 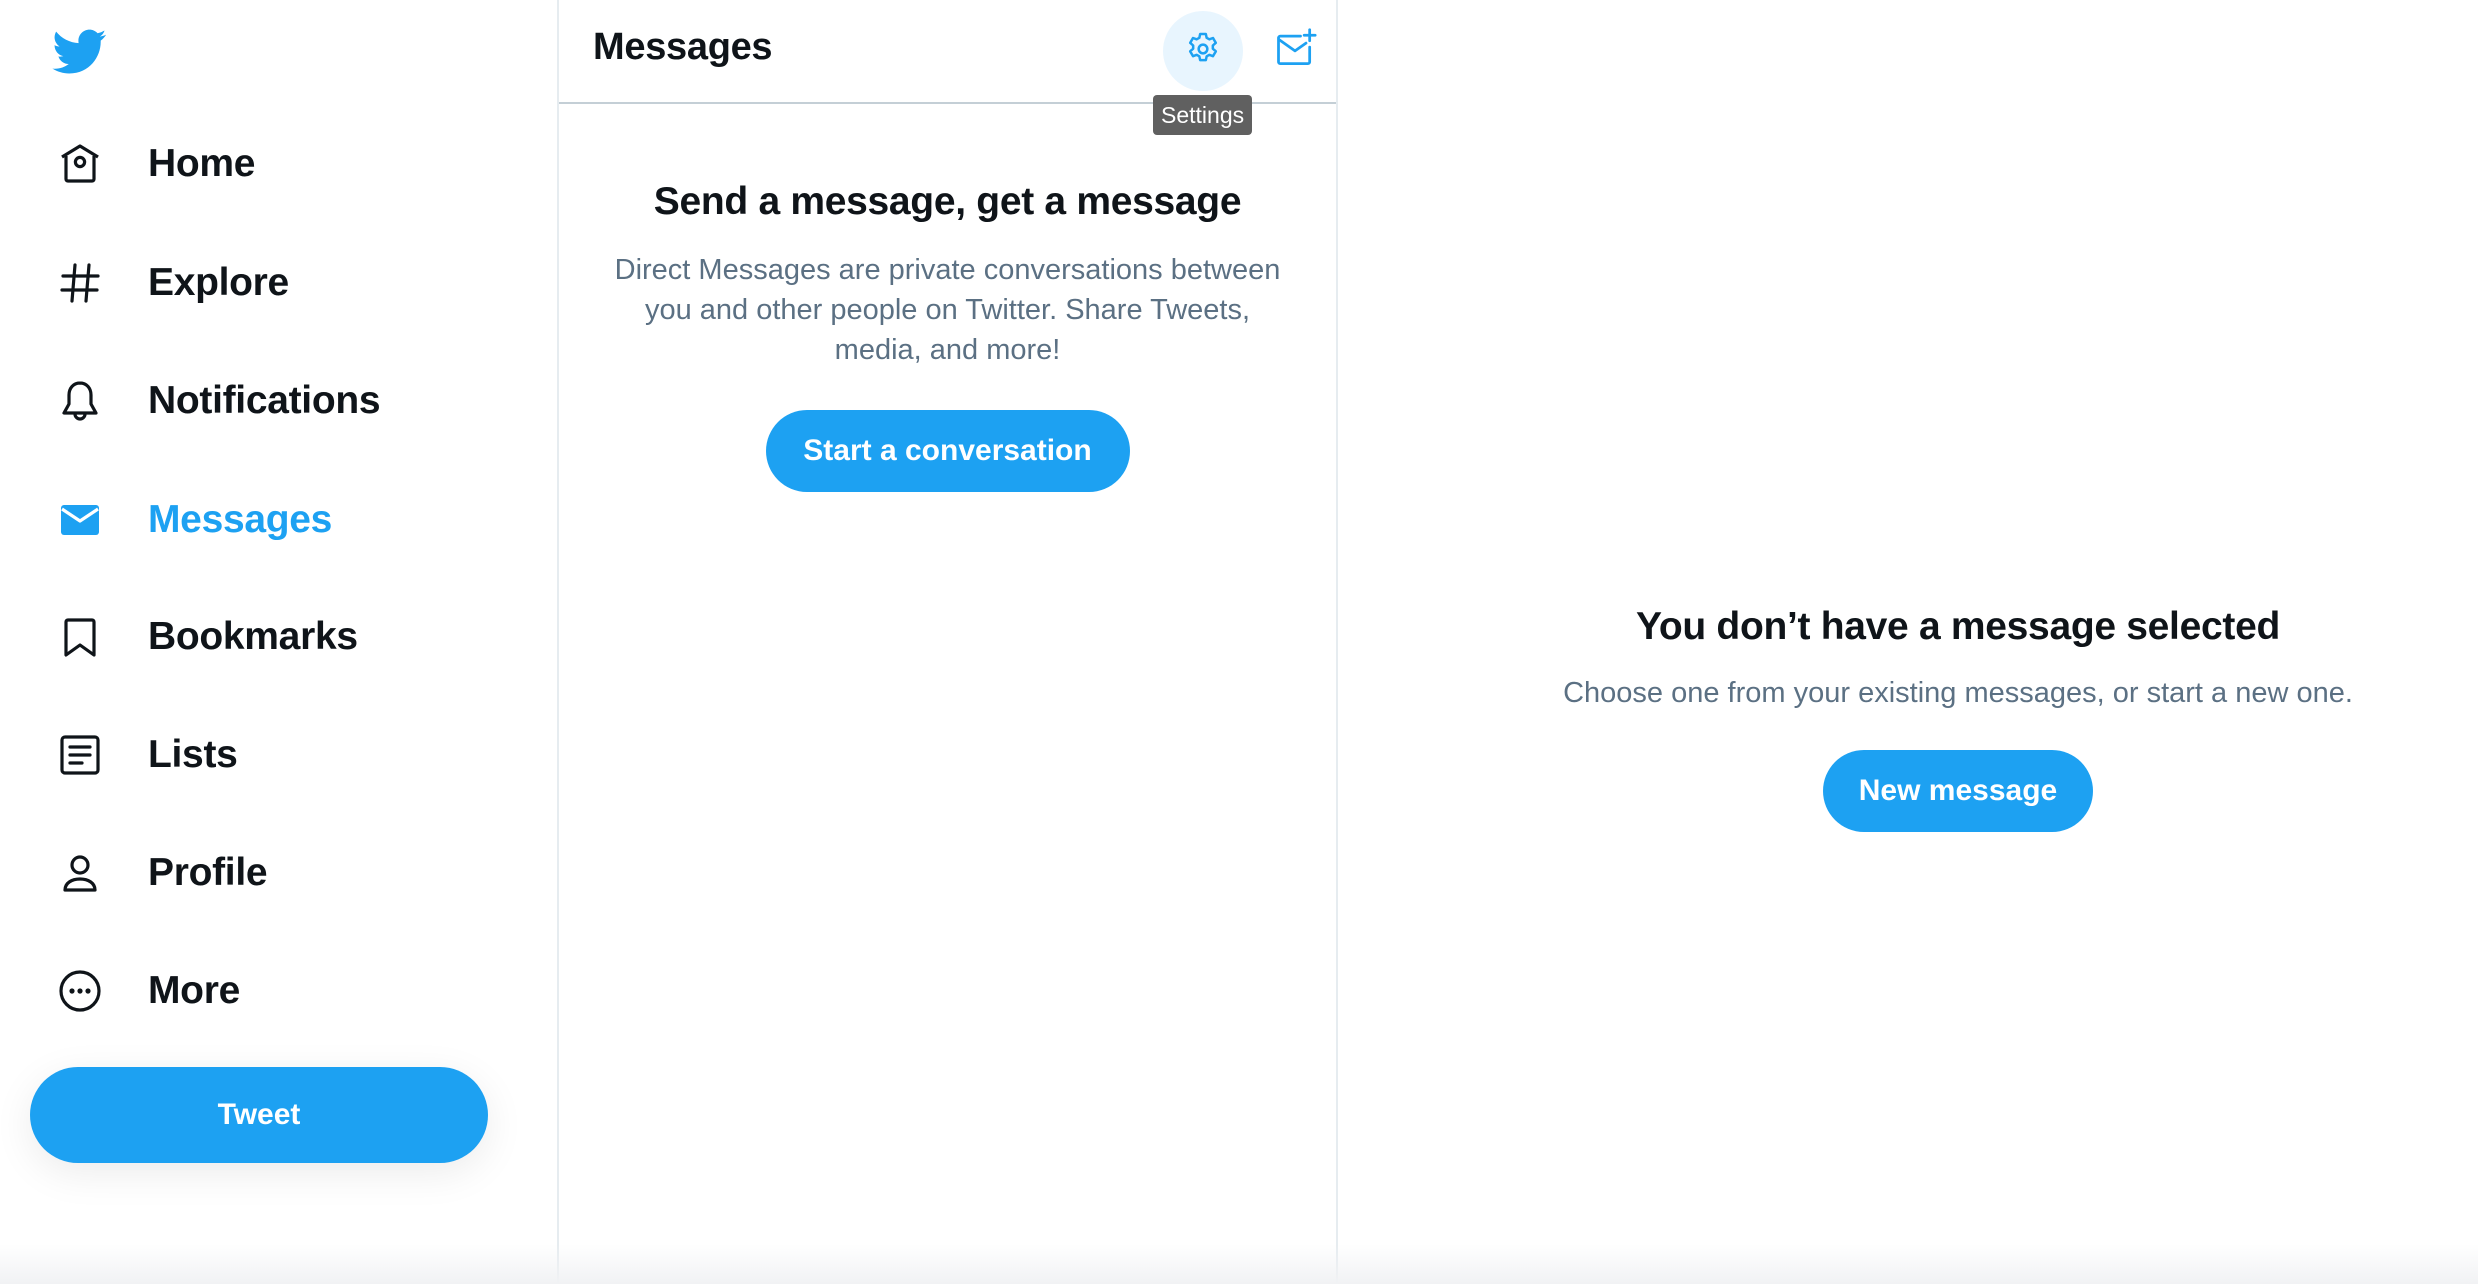 I want to click on empty-state-heading: Send a message, get a message, so click(x=947, y=201).